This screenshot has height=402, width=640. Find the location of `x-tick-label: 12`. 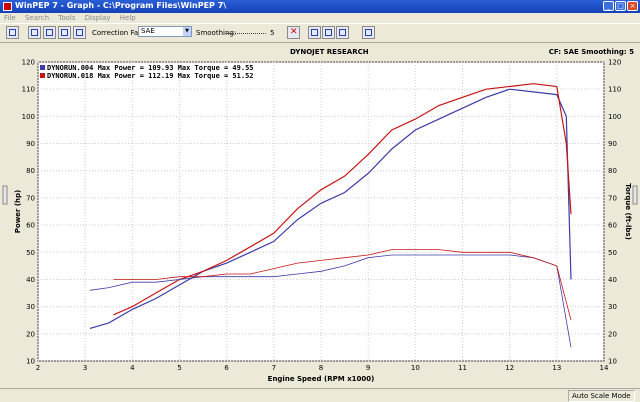

x-tick-label: 12 is located at coordinates (509, 368).